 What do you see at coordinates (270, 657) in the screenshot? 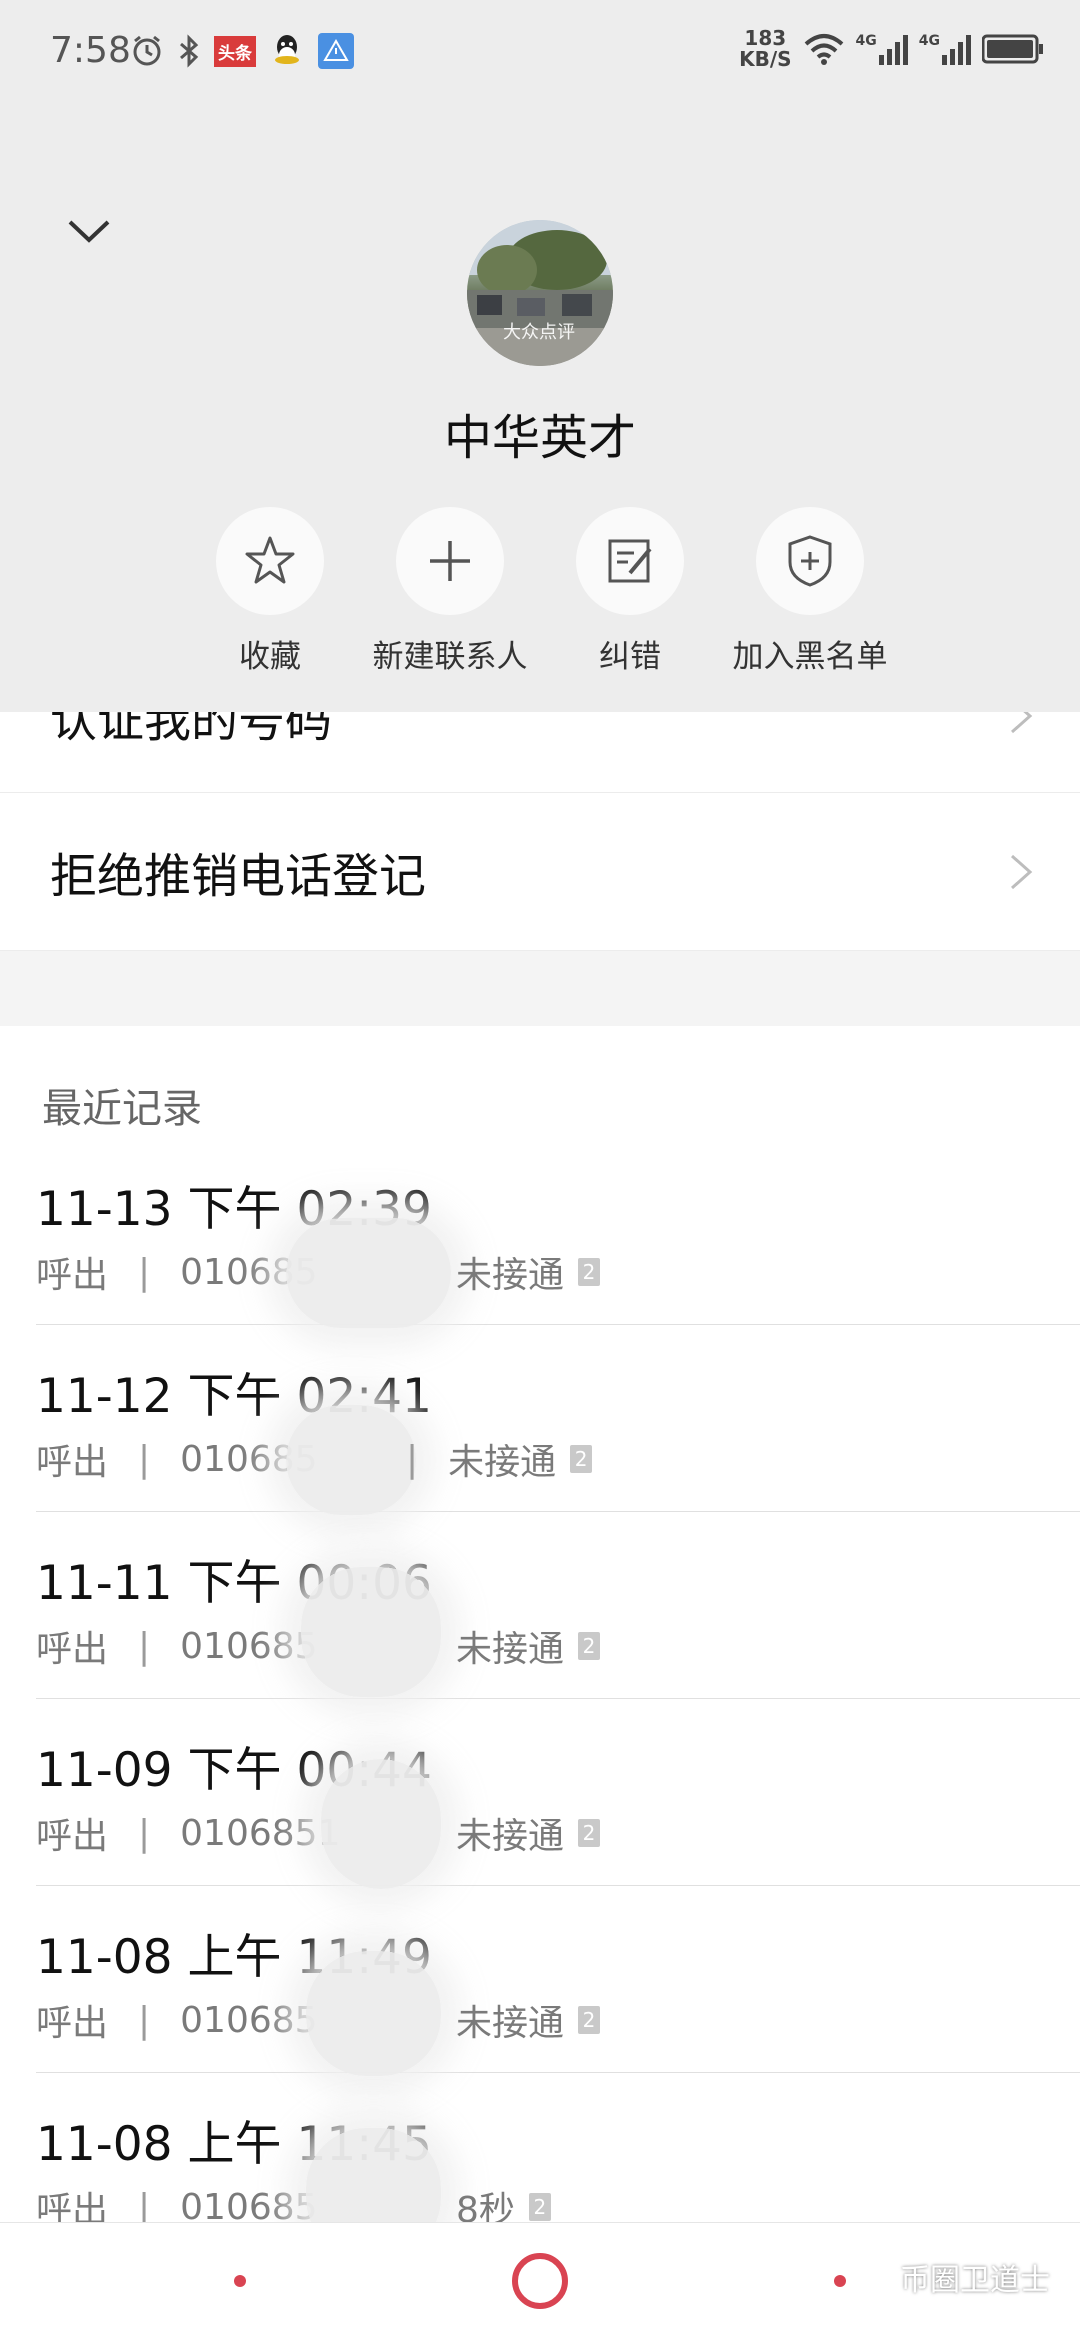
I see `favorite-label: 收藏` at bounding box center [270, 657].